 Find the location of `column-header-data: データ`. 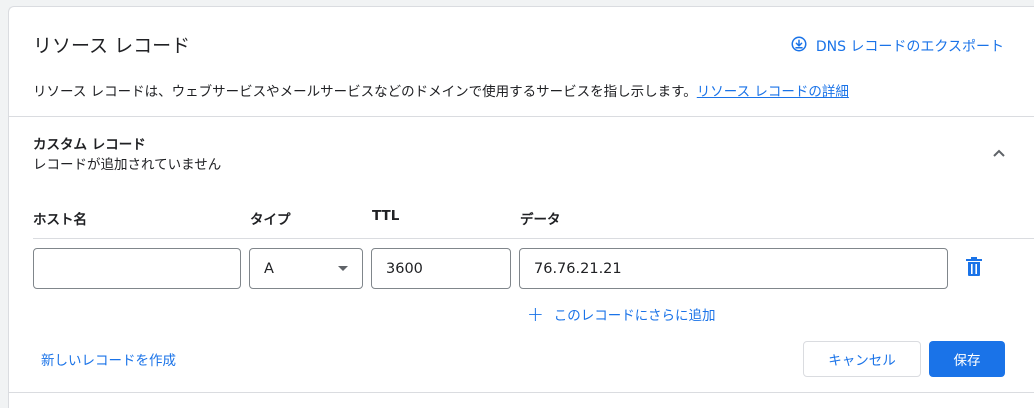

column-header-data: データ is located at coordinates (540, 220).